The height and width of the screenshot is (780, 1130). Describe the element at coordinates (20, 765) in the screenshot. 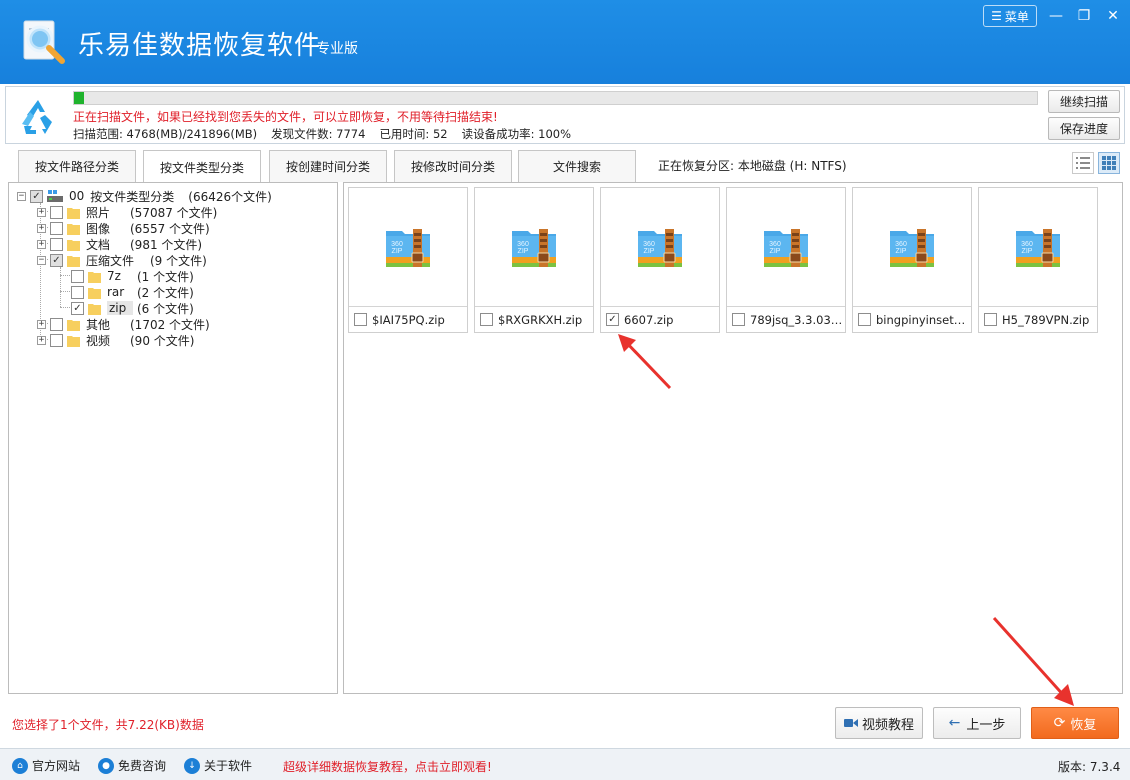

I see `home-icon: ⌂` at that location.